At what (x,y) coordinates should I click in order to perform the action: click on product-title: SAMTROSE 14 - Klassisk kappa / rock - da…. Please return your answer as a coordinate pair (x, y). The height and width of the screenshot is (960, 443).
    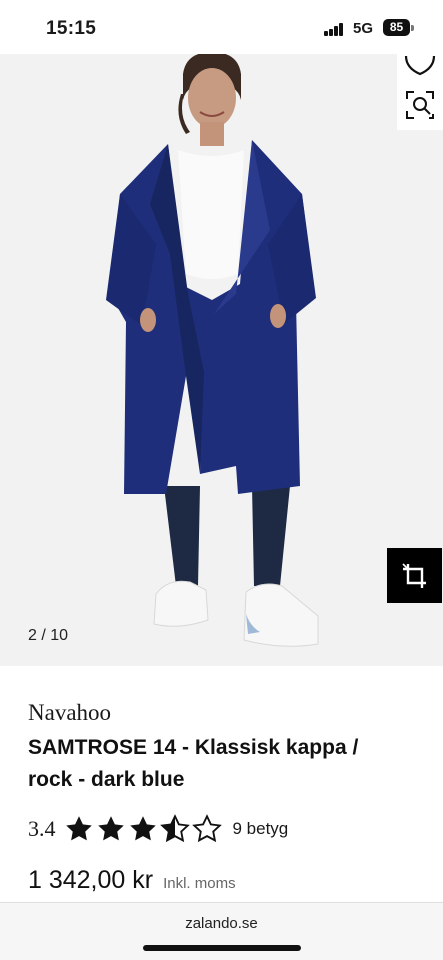
    Looking at the image, I should click on (193, 763).